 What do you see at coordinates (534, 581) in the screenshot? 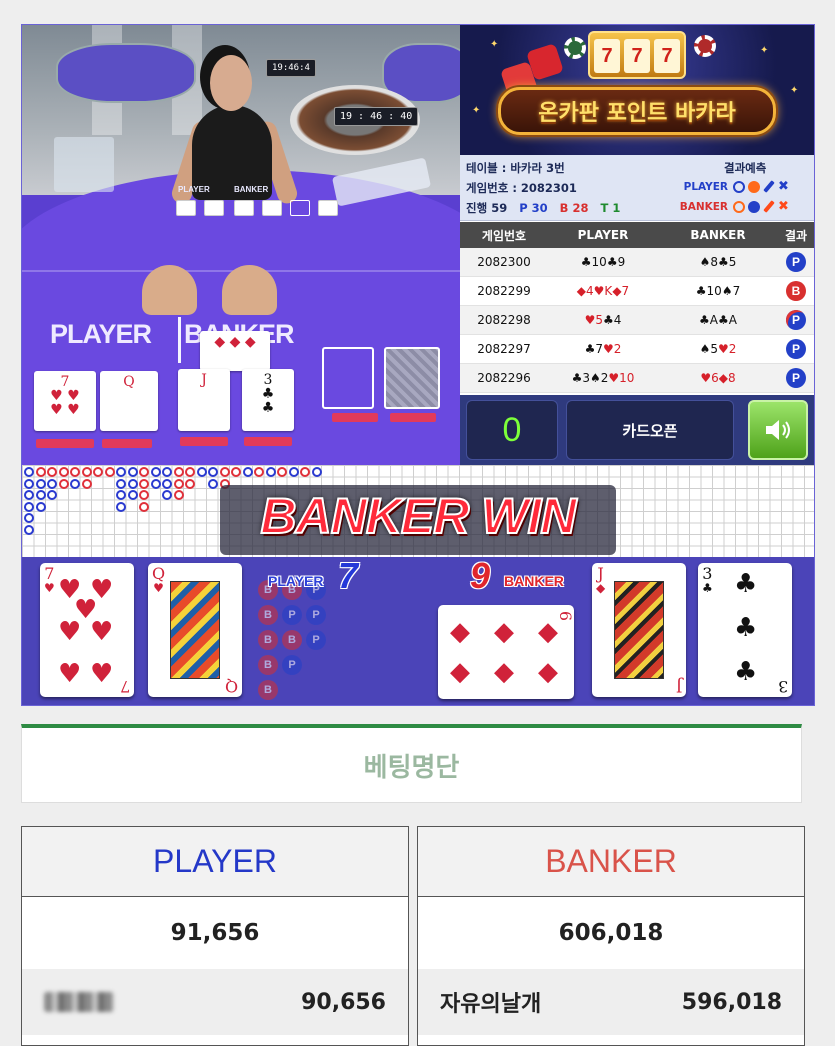
I see `banker-score-label: BANKER` at bounding box center [534, 581].